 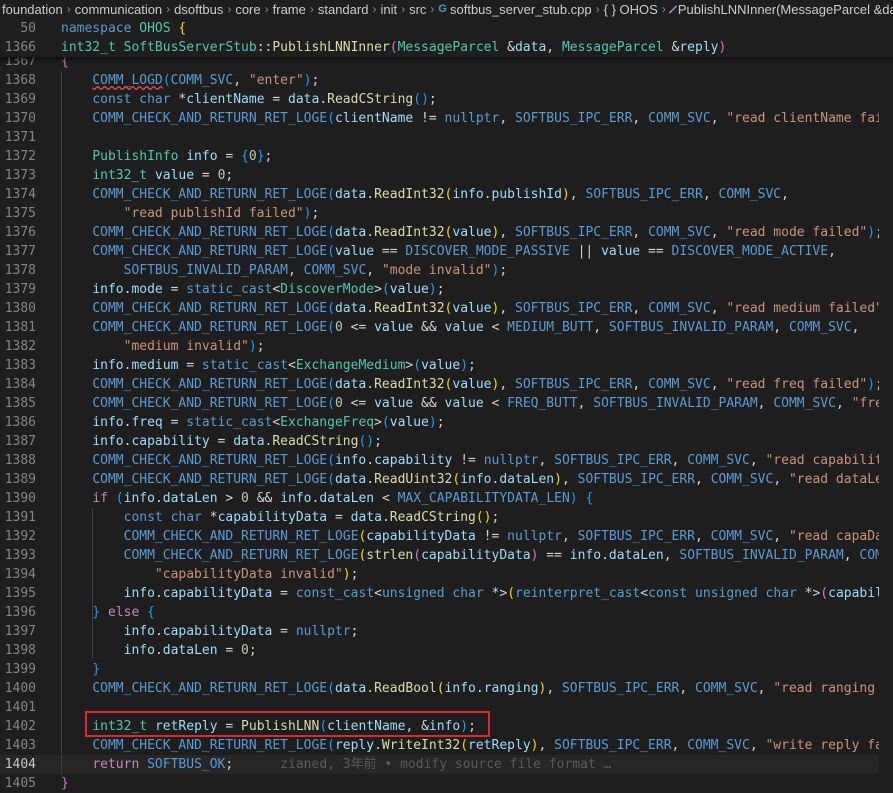 I want to click on code-line: 1396 } else {, so click(x=446, y=612).